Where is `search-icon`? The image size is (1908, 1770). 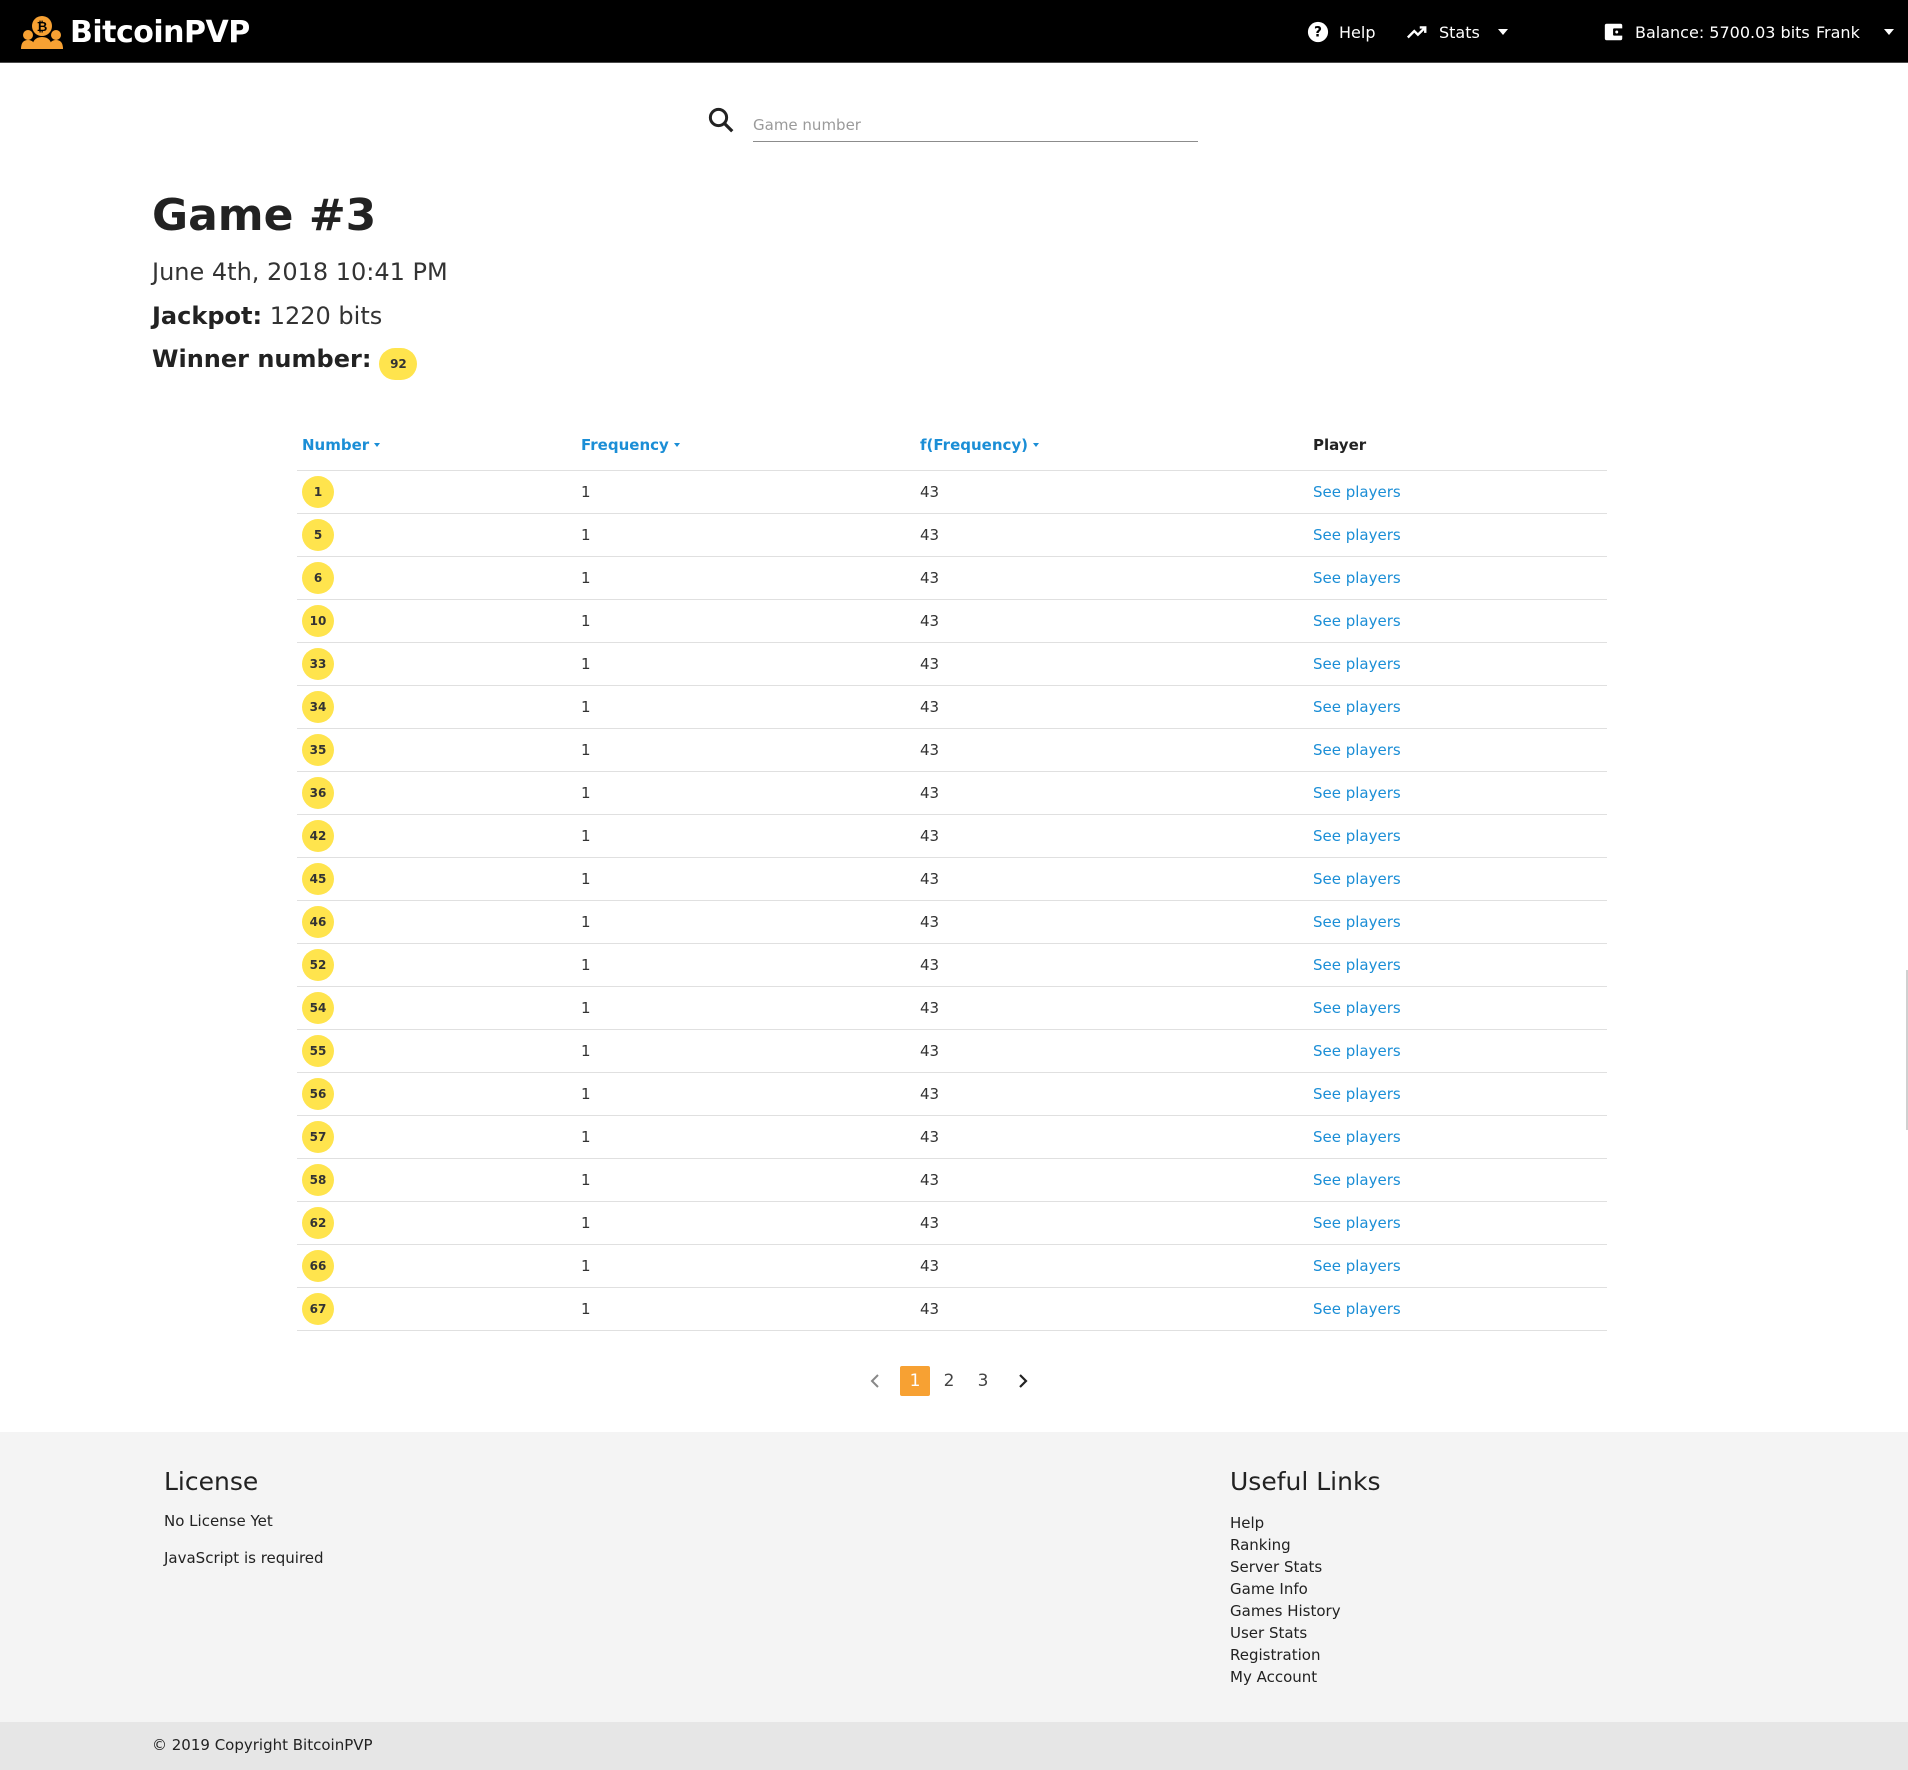 search-icon is located at coordinates (721, 120).